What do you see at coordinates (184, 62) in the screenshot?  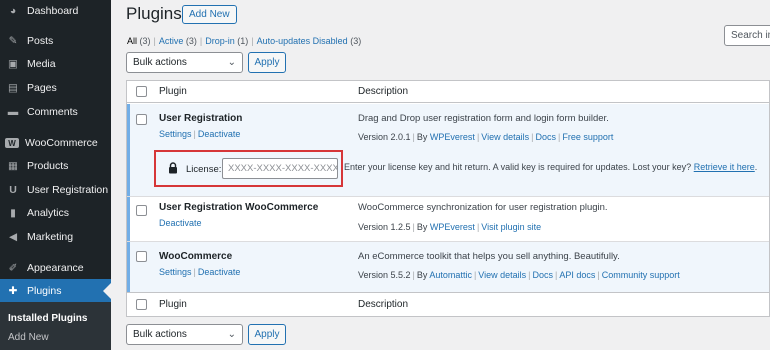 I see `bulk-actions-select: Bulk actions ⌄` at bounding box center [184, 62].